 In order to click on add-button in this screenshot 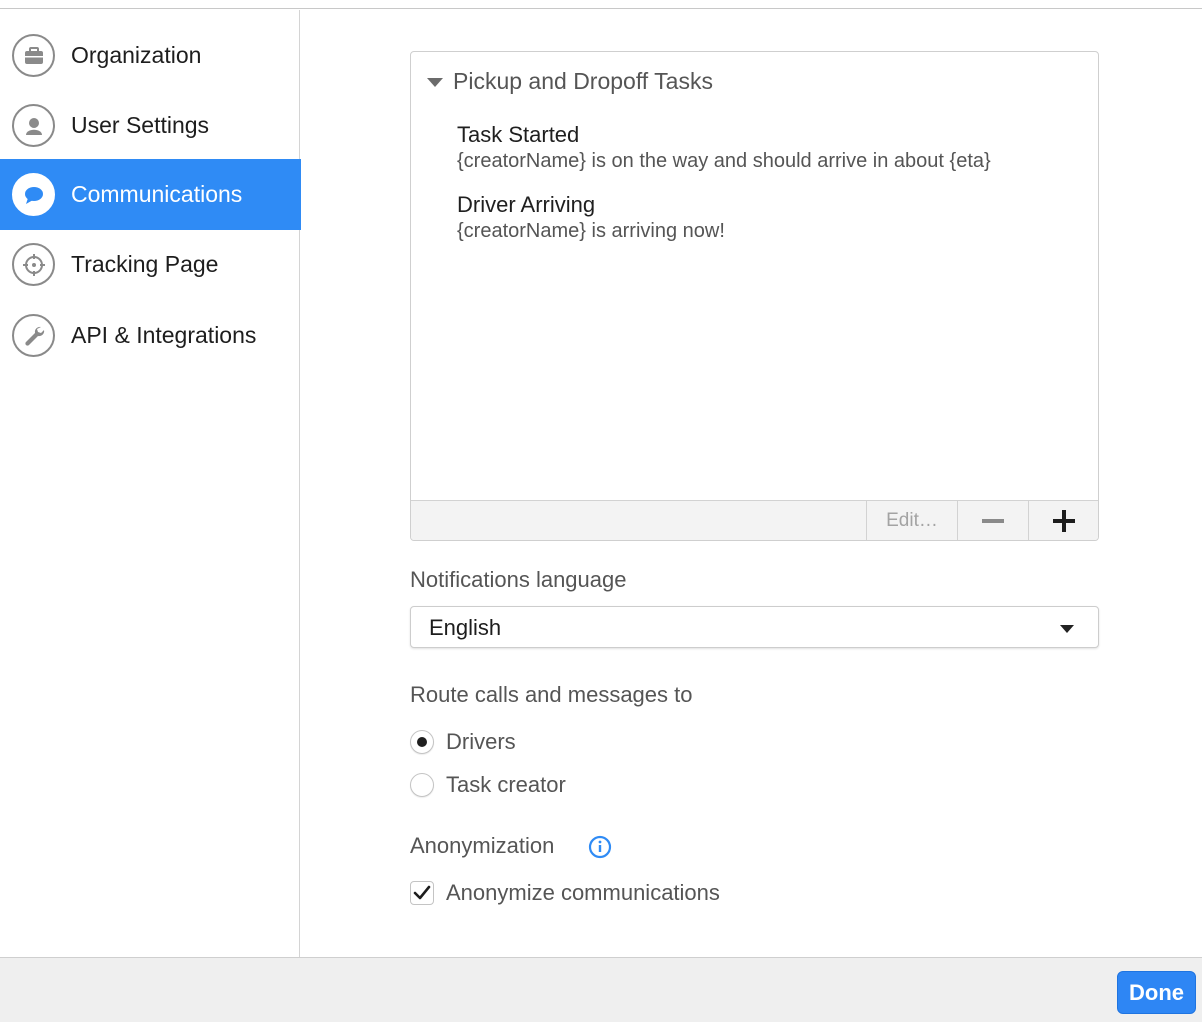, I will do `click(1063, 520)`.